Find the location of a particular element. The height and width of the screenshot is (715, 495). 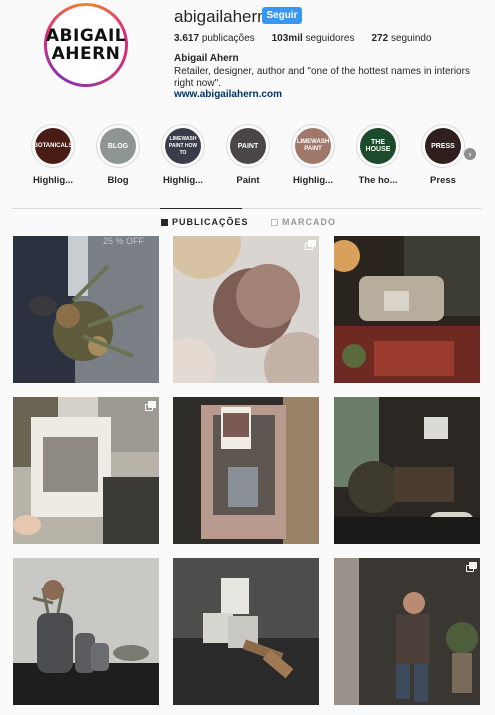

post-flower-bouquet: 25 % OFF is located at coordinates (86, 309).